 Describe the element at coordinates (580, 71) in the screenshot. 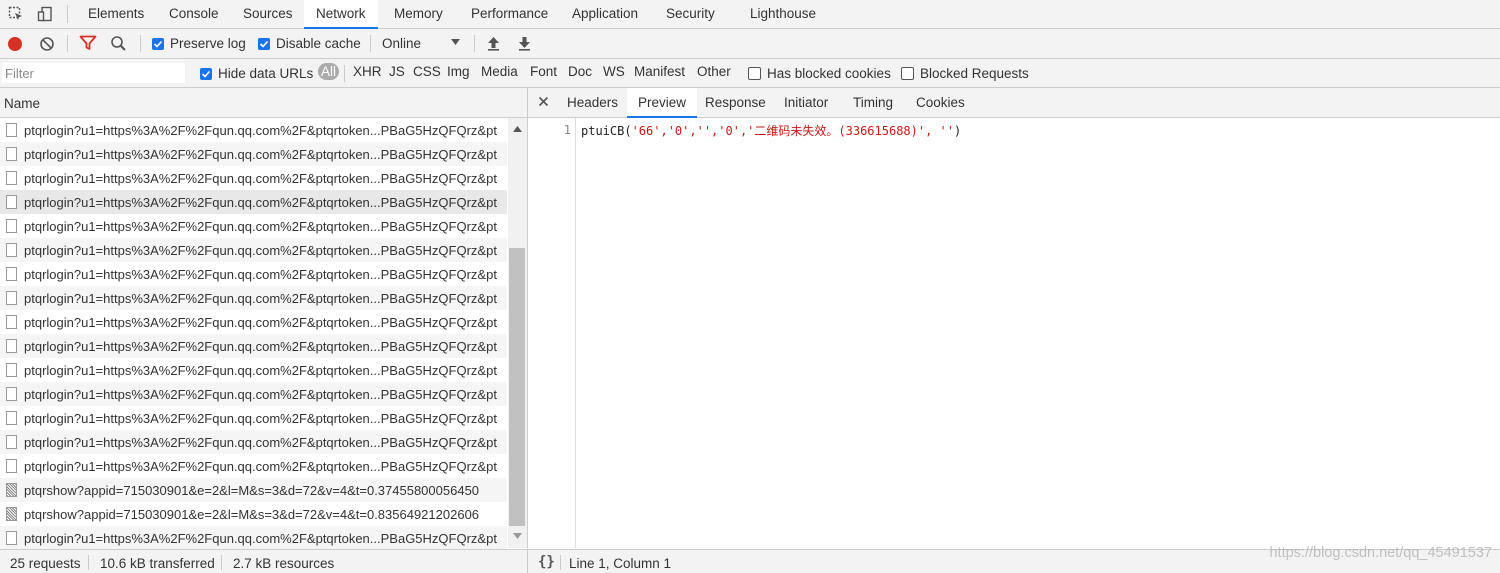

I see `type-filter-doc: Doc` at that location.